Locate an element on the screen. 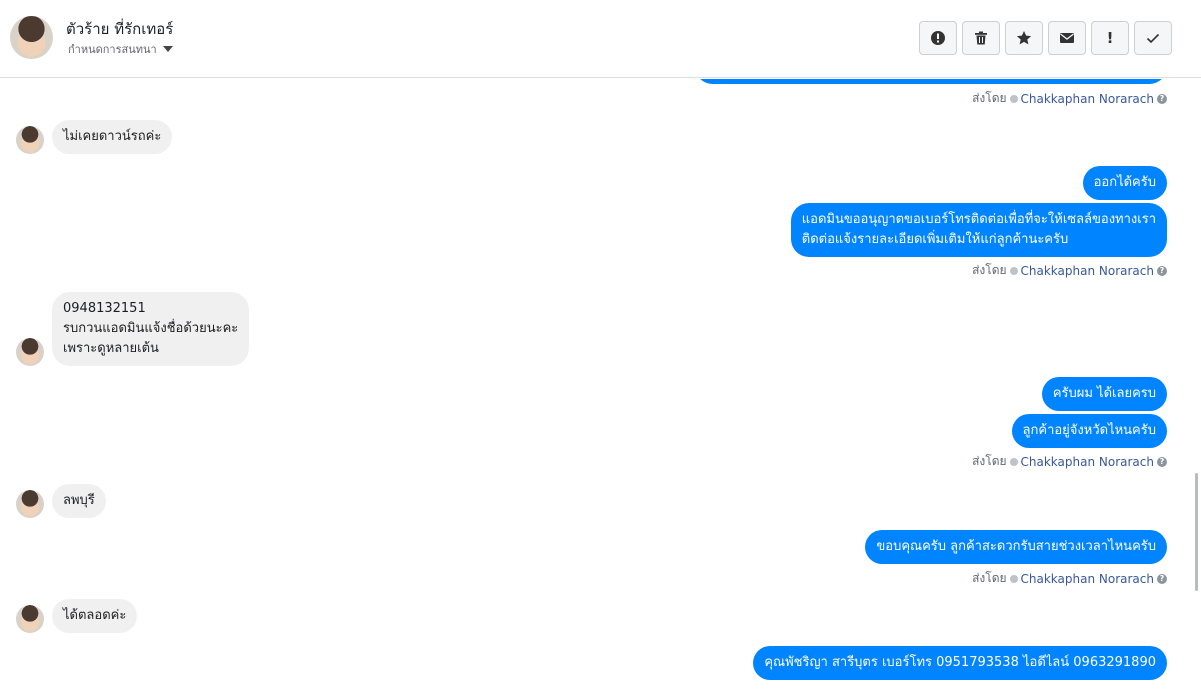  conversation-header: ตัวร้าย ที่รักเทอร์ กำหนดการสนทนา ! is located at coordinates (600, 39).